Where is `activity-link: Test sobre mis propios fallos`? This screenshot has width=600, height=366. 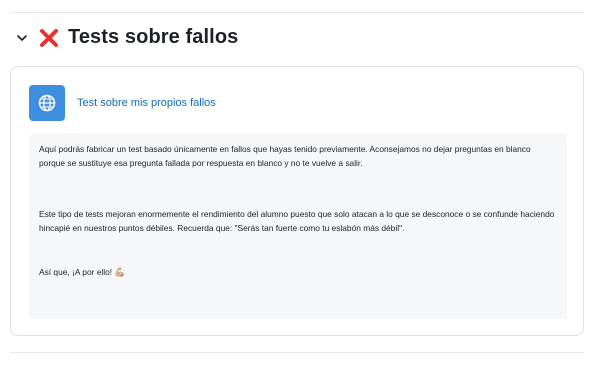 activity-link: Test sobre mis propios fallos is located at coordinates (146, 103).